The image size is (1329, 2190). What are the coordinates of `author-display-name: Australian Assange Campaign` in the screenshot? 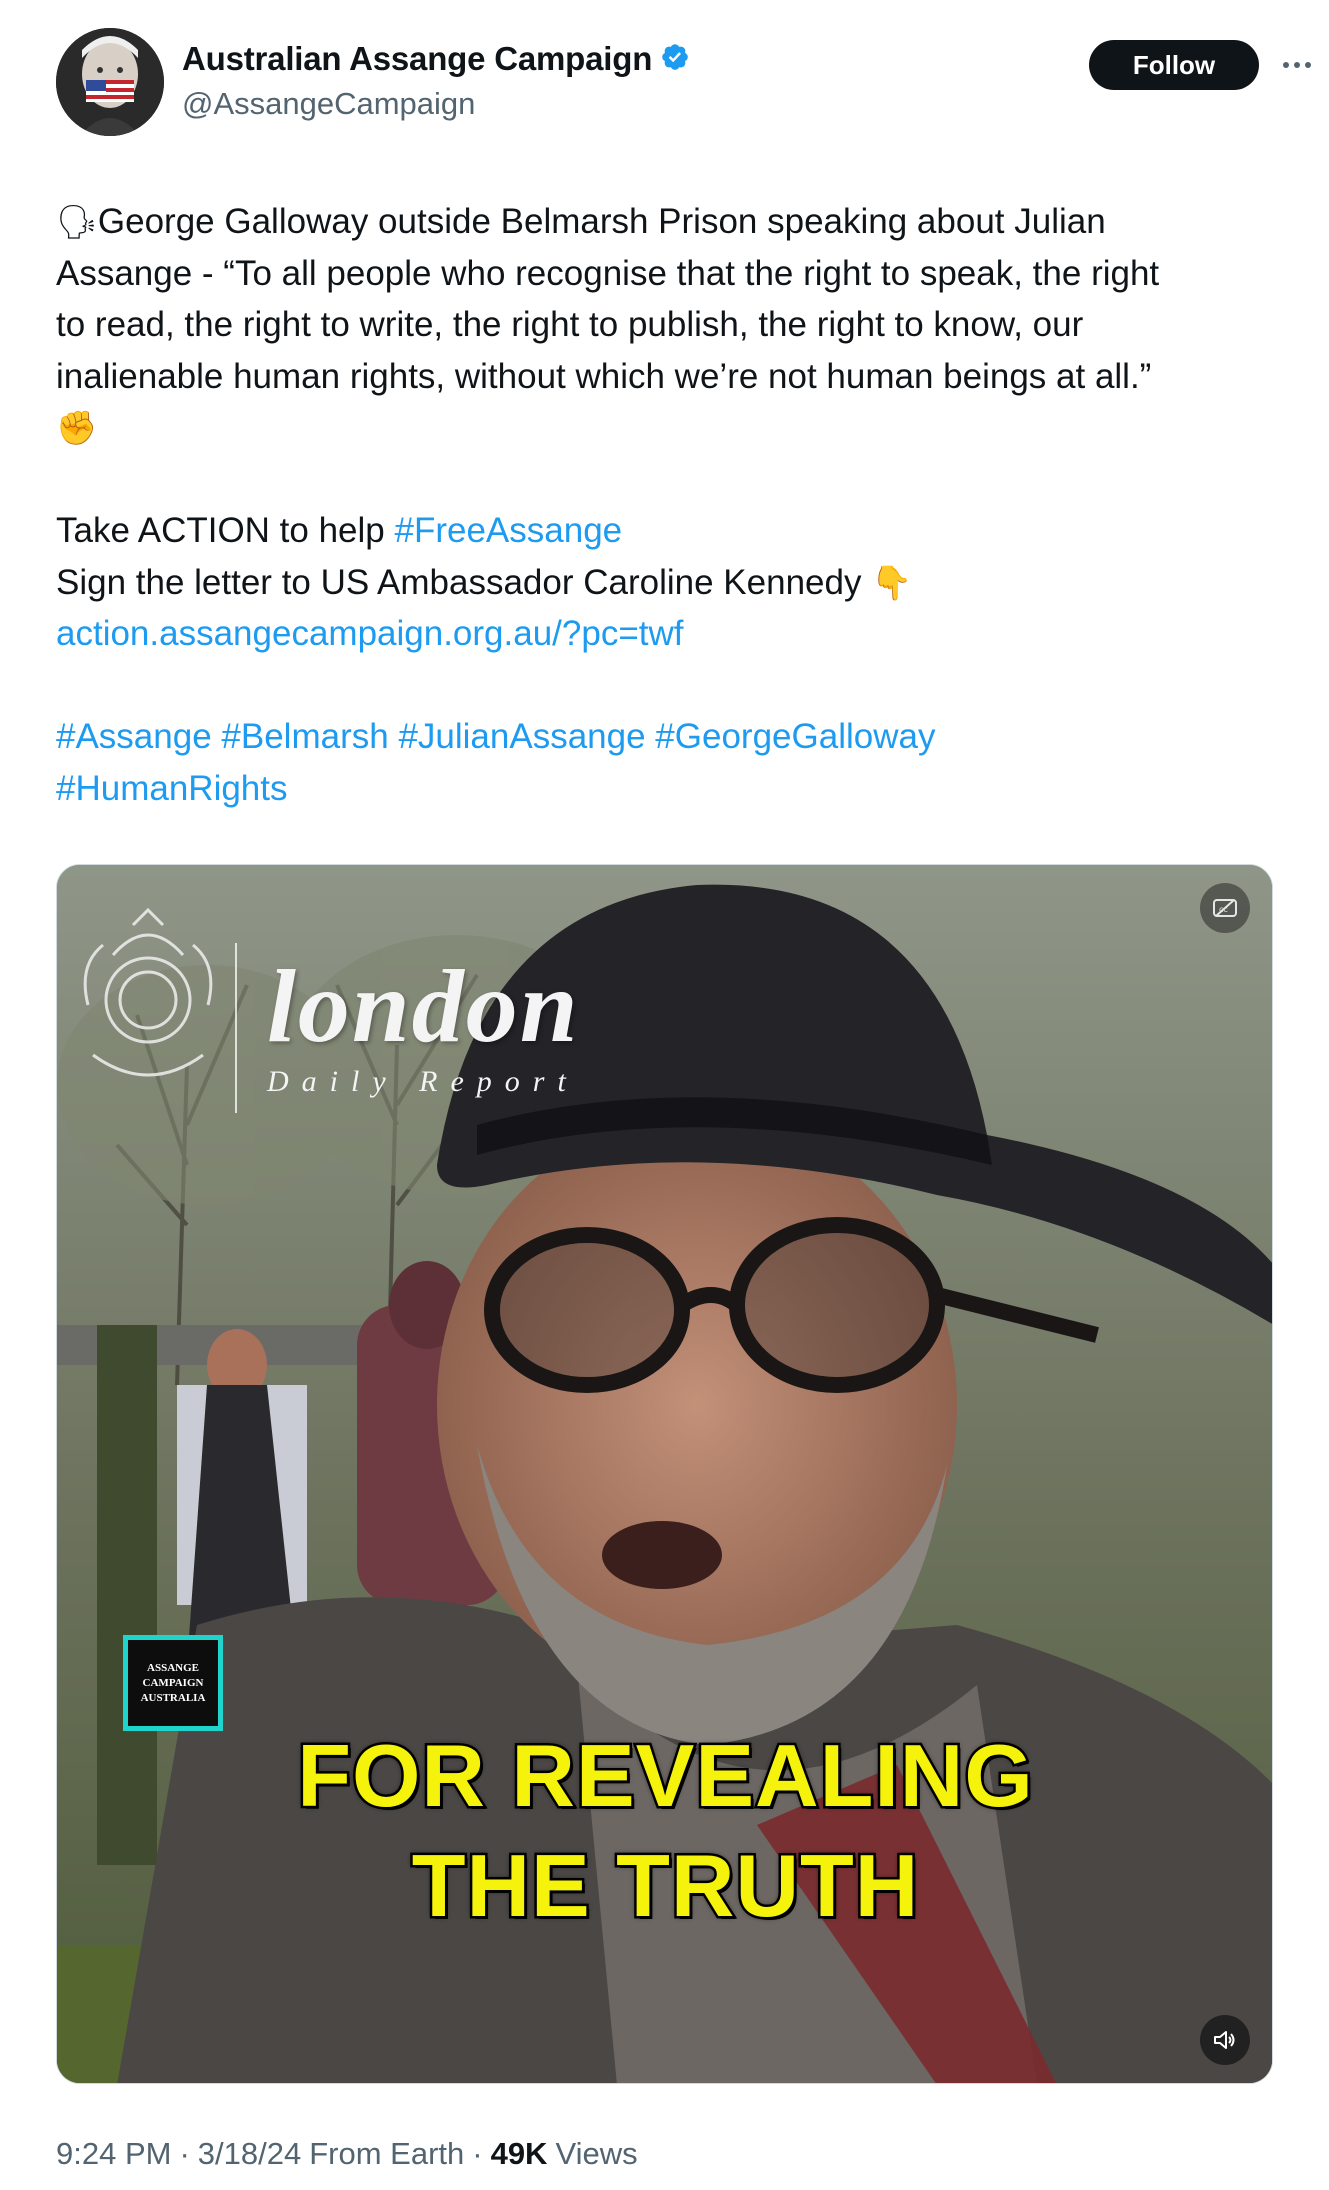 It's located at (417, 59).